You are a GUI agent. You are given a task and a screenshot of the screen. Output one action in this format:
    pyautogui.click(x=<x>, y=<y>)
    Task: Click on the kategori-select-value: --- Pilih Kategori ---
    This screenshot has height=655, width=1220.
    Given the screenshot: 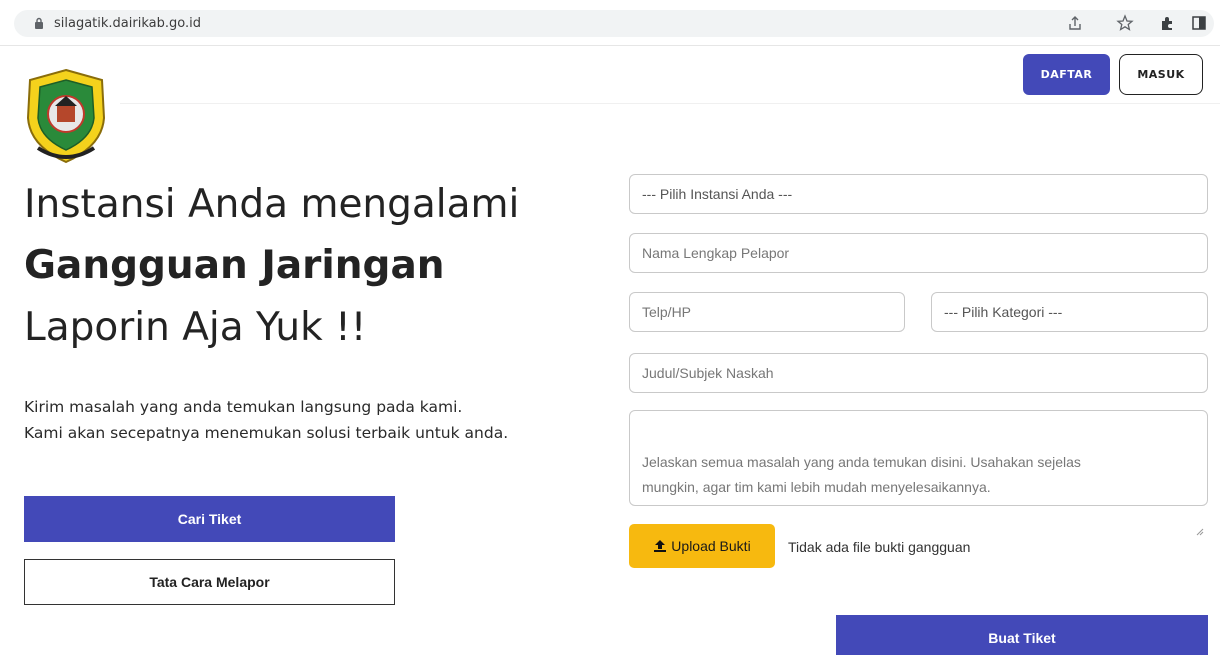 What is the action you would take?
    pyautogui.click(x=1003, y=312)
    